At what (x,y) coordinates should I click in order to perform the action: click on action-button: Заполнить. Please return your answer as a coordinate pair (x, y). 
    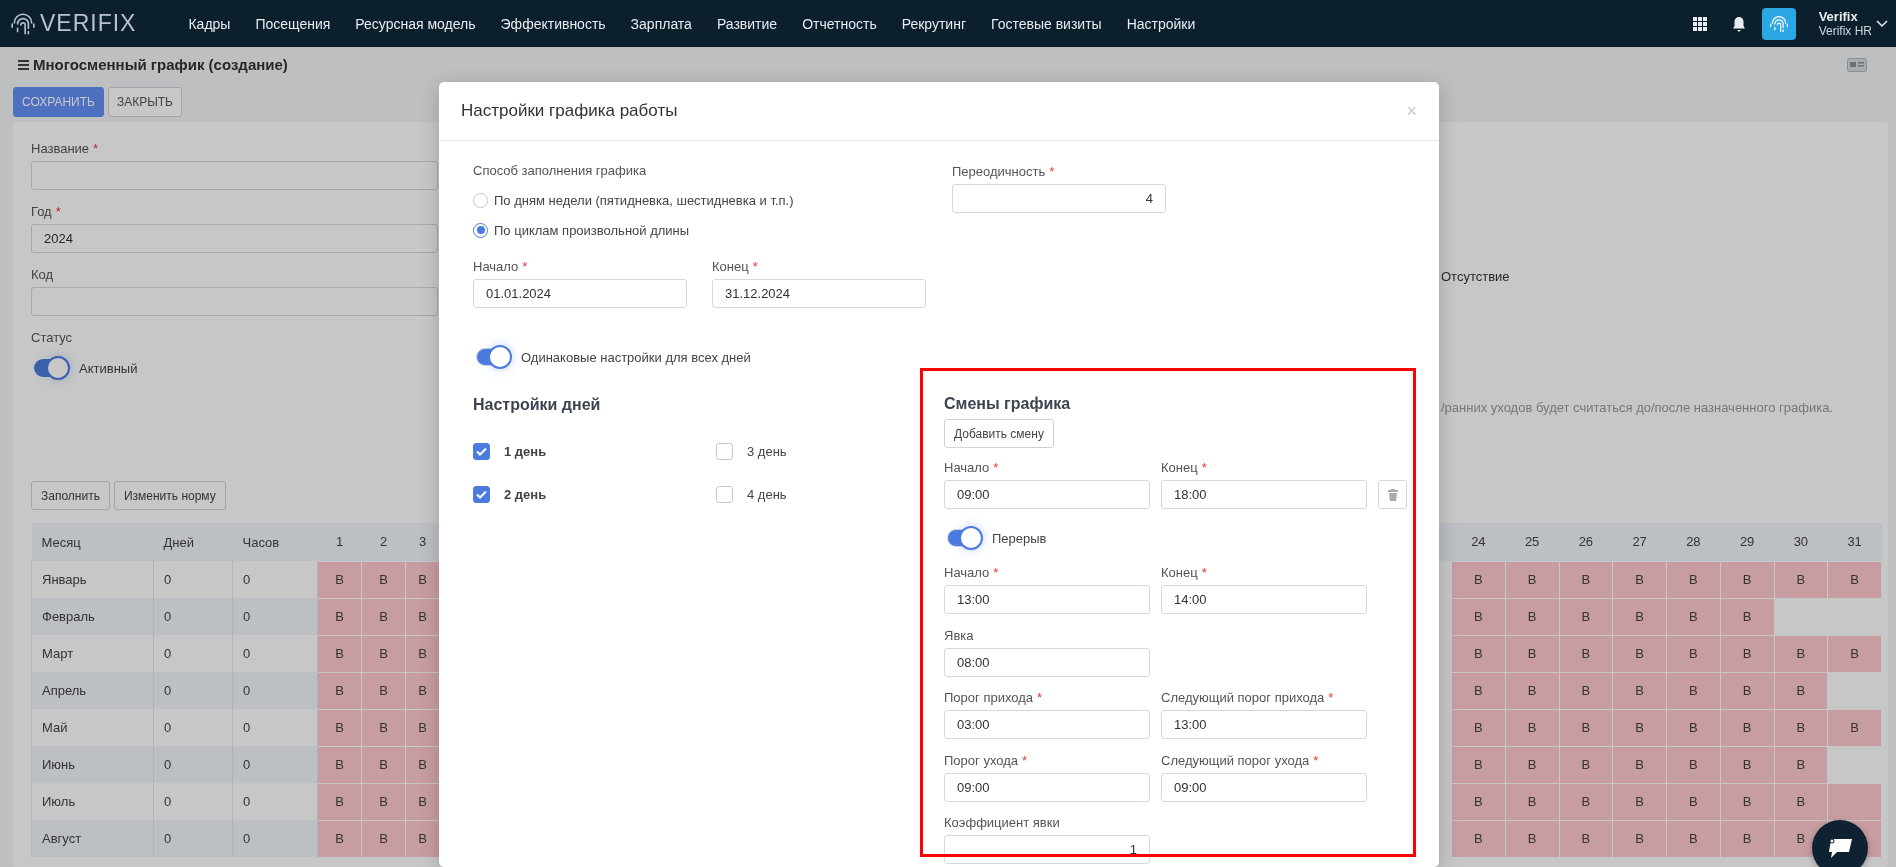
    Looking at the image, I should click on (70, 495).